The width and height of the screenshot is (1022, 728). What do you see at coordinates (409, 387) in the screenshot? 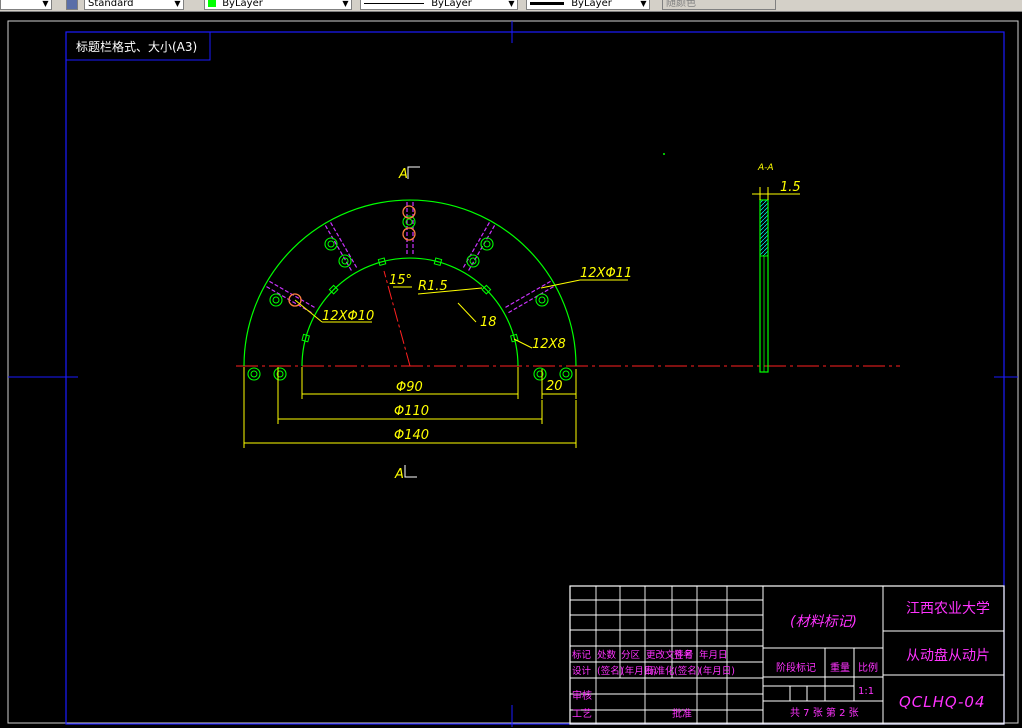
I see `dim-d90: Φ90` at bounding box center [409, 387].